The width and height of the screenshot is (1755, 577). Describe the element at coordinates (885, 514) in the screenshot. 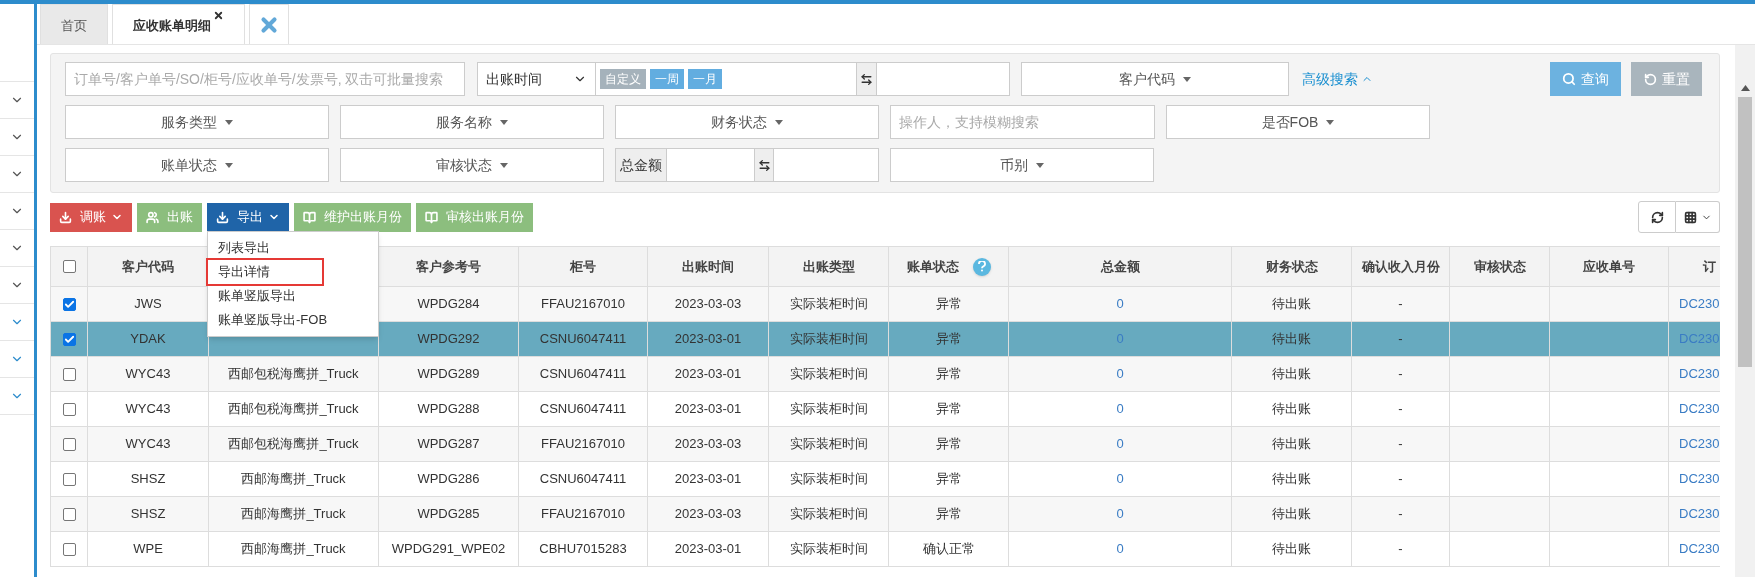

I see `table-row: SHSZ 西邮海鹰拼_Truck WPDG285 FFAU2167010 2023-03-03 实际装柜时间 异常 0 待出账 - DC230` at that location.